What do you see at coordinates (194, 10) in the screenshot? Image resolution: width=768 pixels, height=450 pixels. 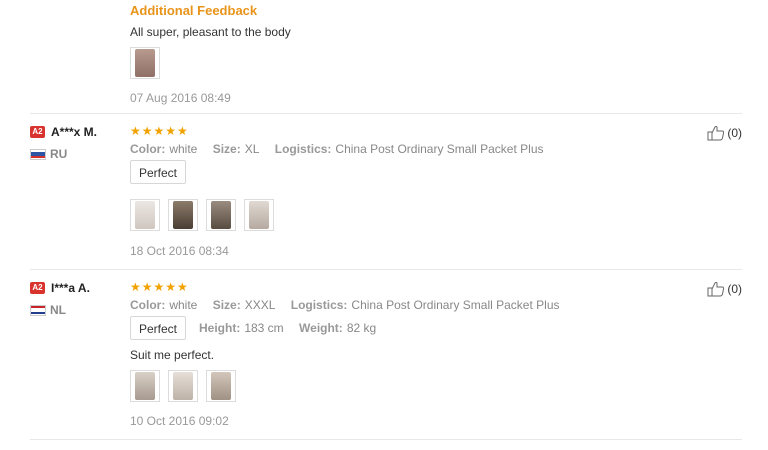 I see `additional-feedback-title: Additional Feedback` at bounding box center [194, 10].